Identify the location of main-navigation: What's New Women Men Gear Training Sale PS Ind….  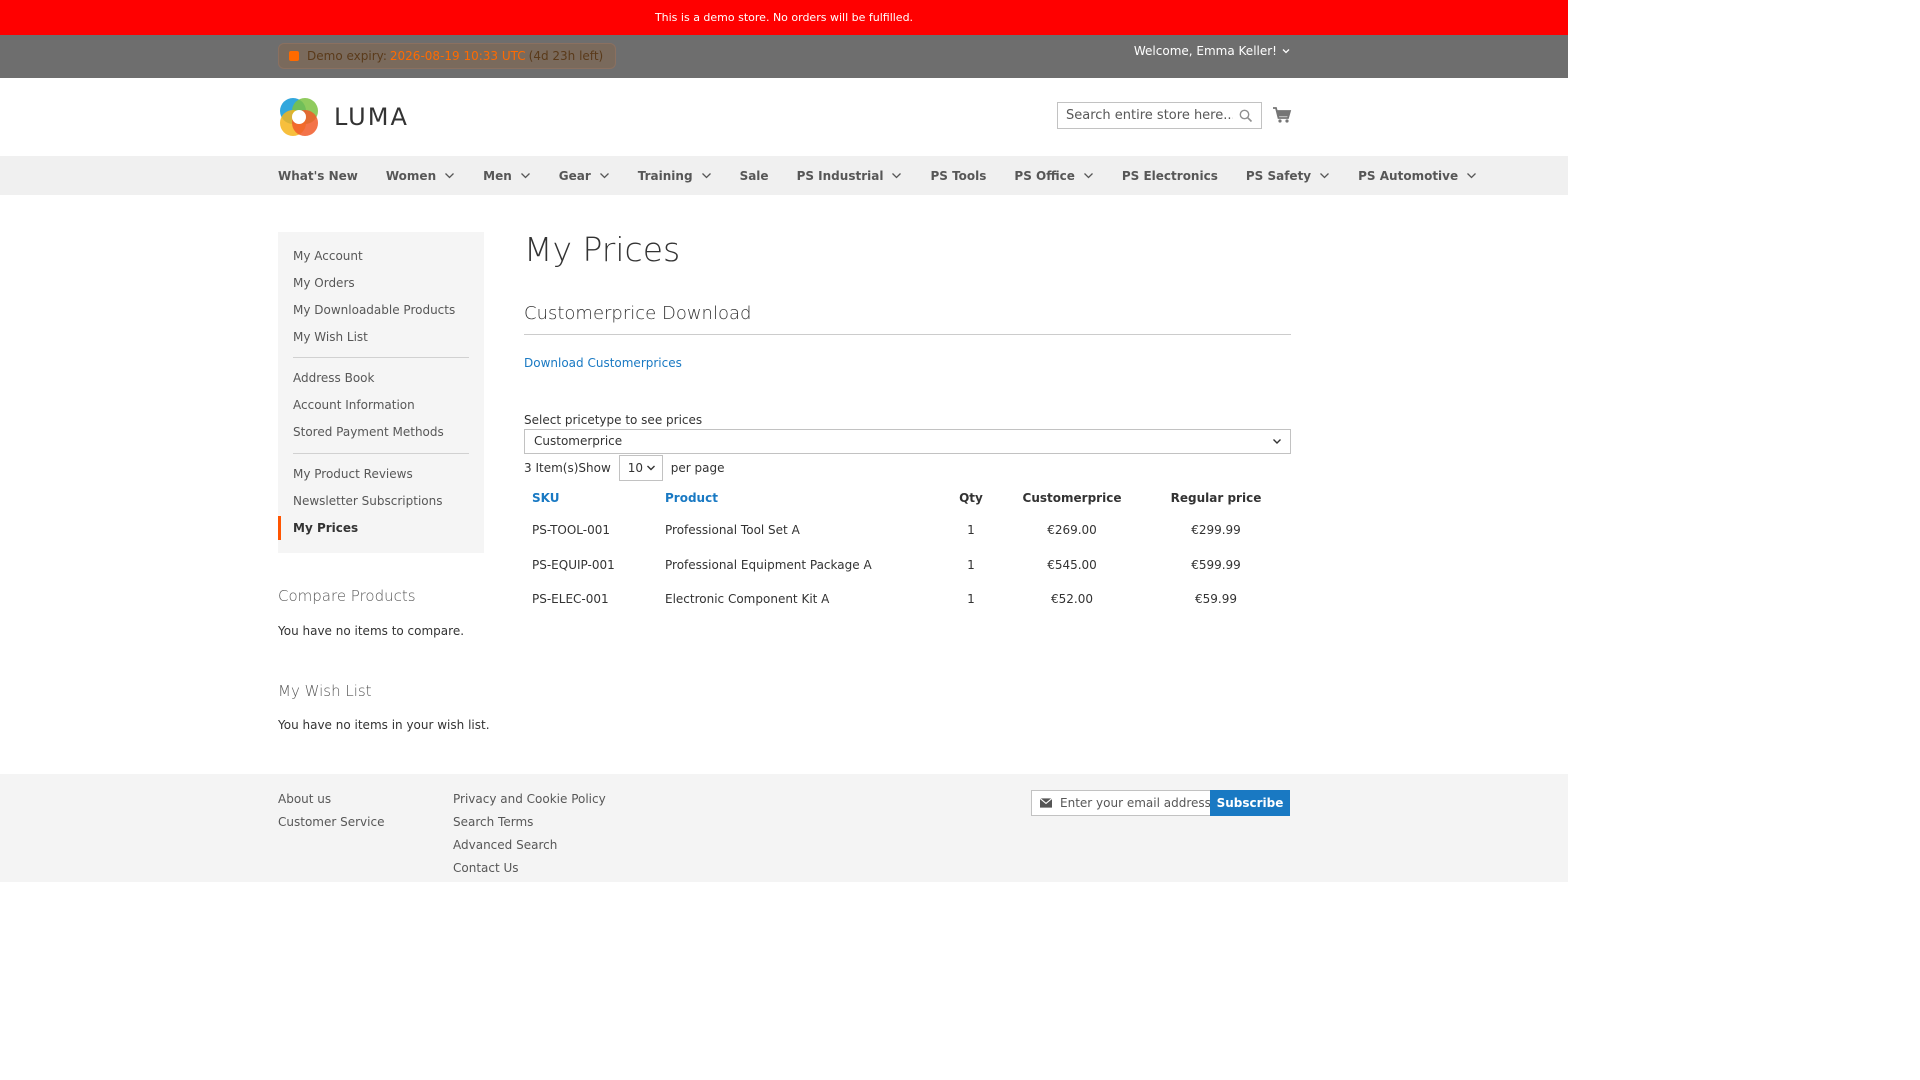
(784, 175).